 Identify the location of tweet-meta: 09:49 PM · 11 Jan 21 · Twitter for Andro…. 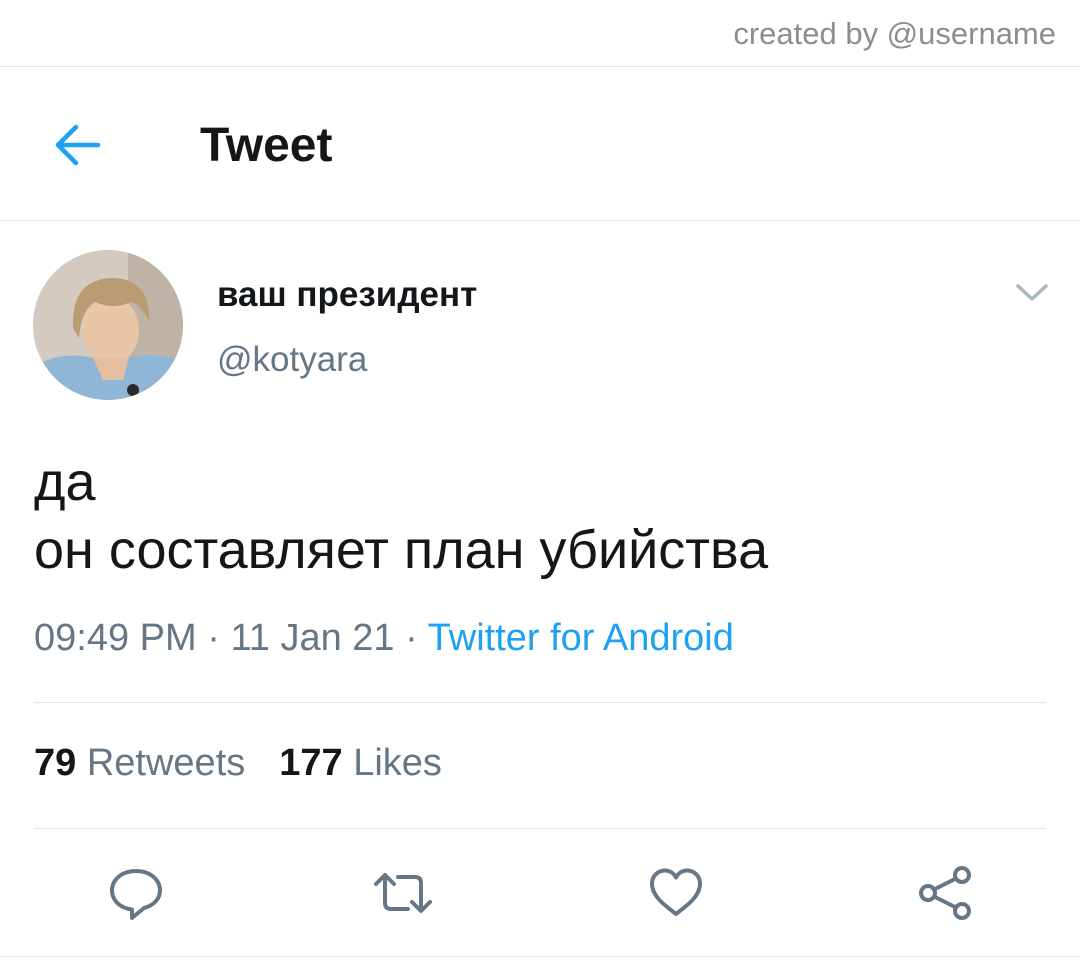
(384, 638).